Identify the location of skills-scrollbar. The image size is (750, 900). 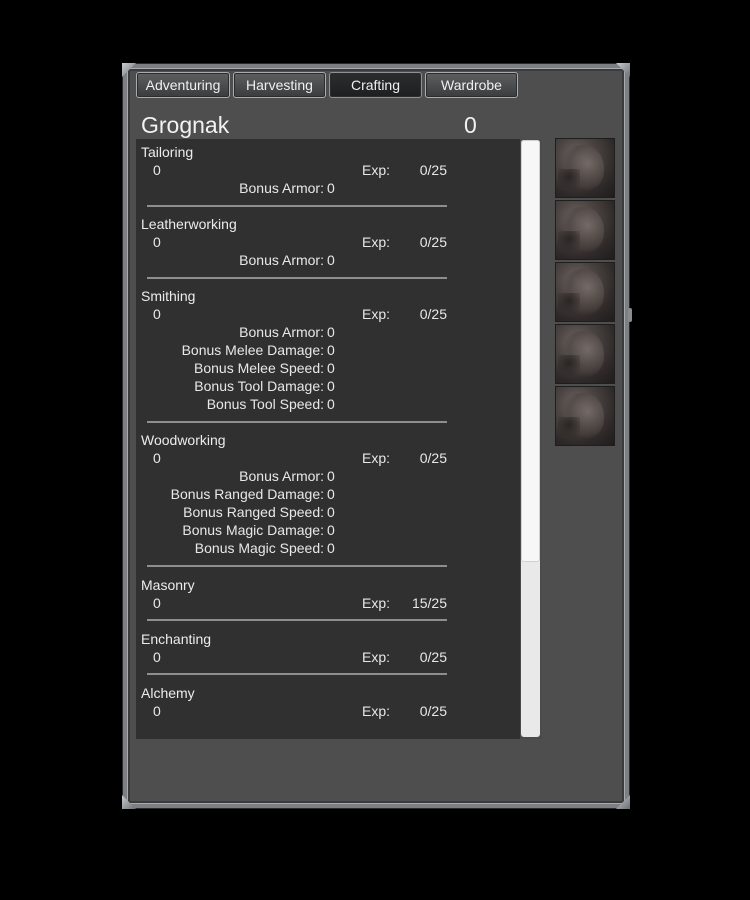
(531, 439).